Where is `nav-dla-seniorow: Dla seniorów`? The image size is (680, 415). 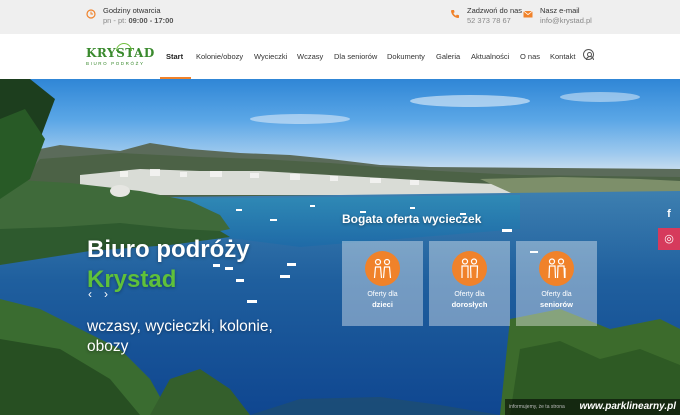
nav-dla-seniorow: Dla seniorów is located at coordinates (355, 56).